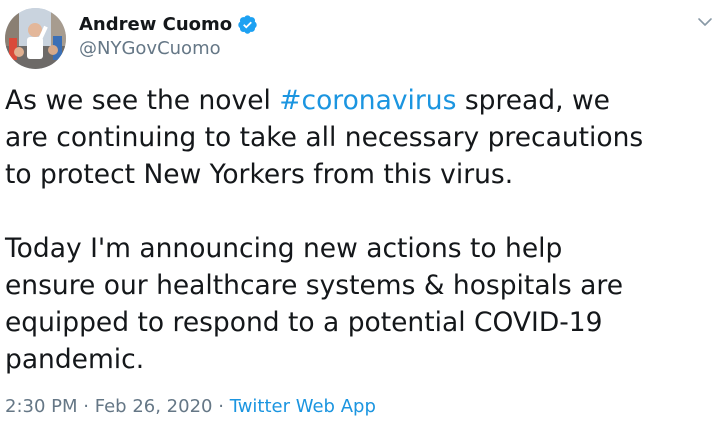 The width and height of the screenshot is (719, 424). Describe the element at coordinates (247, 24) in the screenshot. I see `verified-badge-icon` at that location.